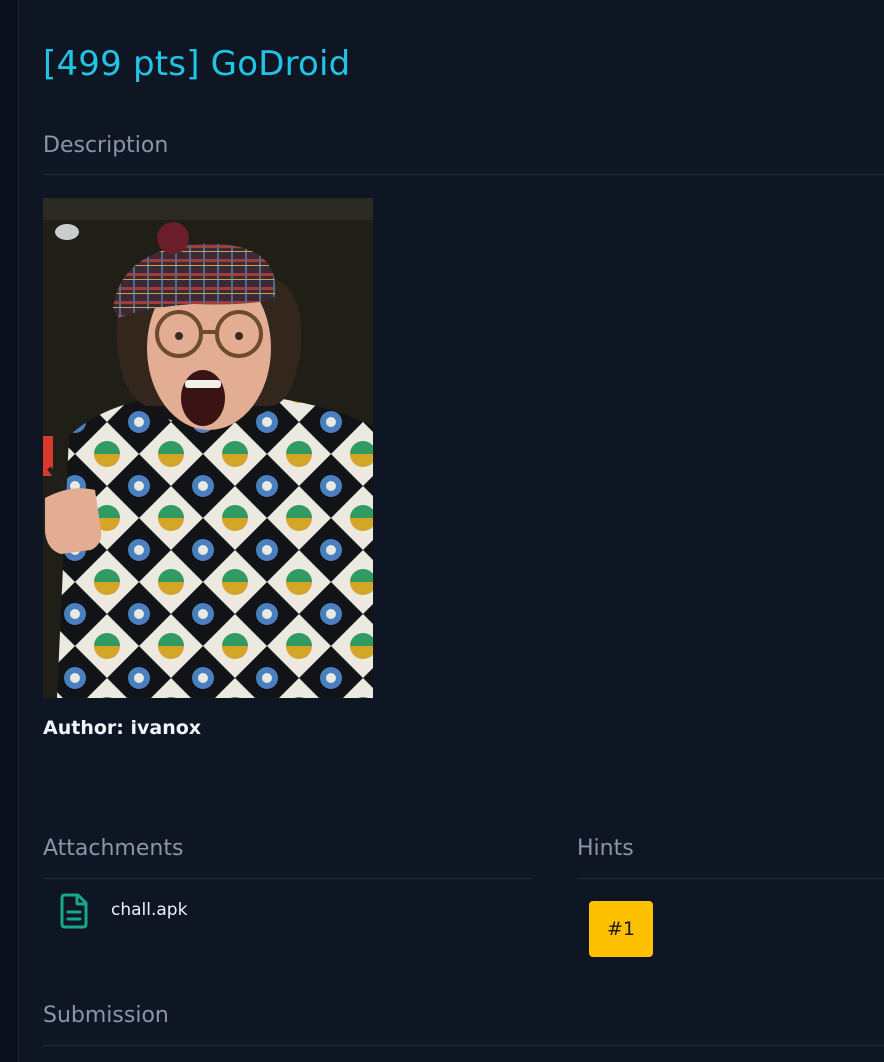 The width and height of the screenshot is (884, 1062). What do you see at coordinates (621, 929) in the screenshot?
I see `hint-button-1: #1` at bounding box center [621, 929].